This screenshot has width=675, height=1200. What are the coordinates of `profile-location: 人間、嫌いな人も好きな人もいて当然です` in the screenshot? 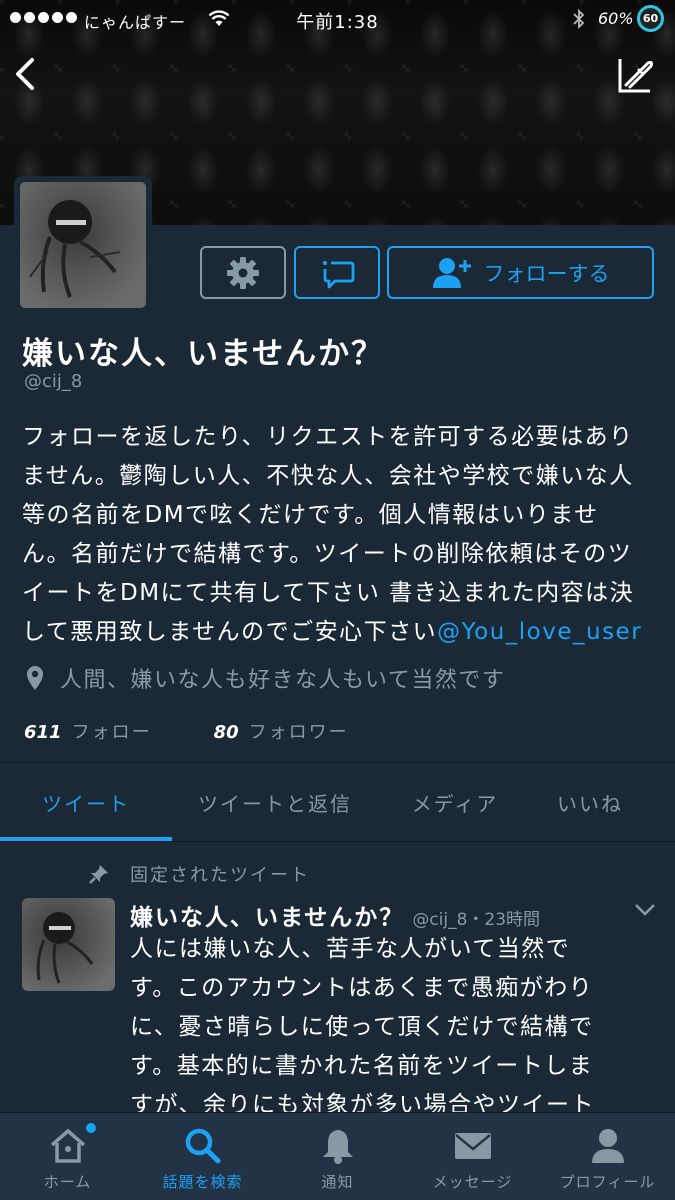 It's located at (265, 678).